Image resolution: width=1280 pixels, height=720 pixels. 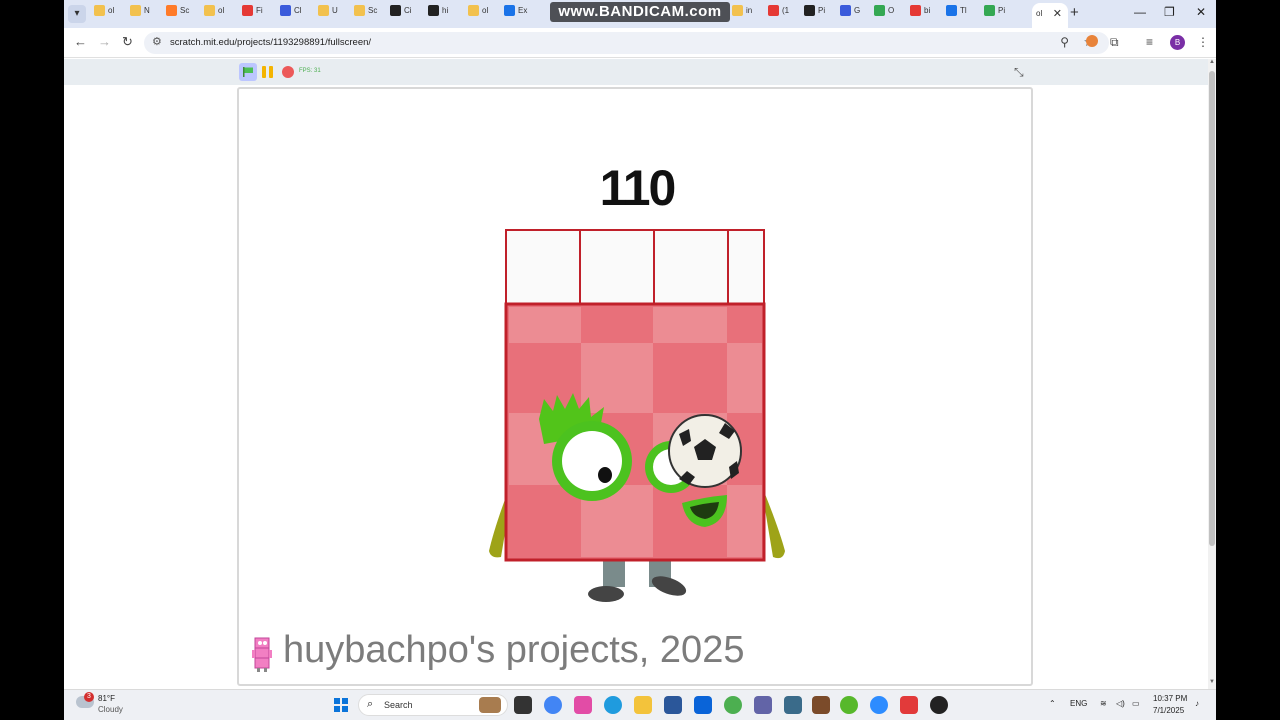 I want to click on battery-icon: ▭, so click(x=1136, y=703).